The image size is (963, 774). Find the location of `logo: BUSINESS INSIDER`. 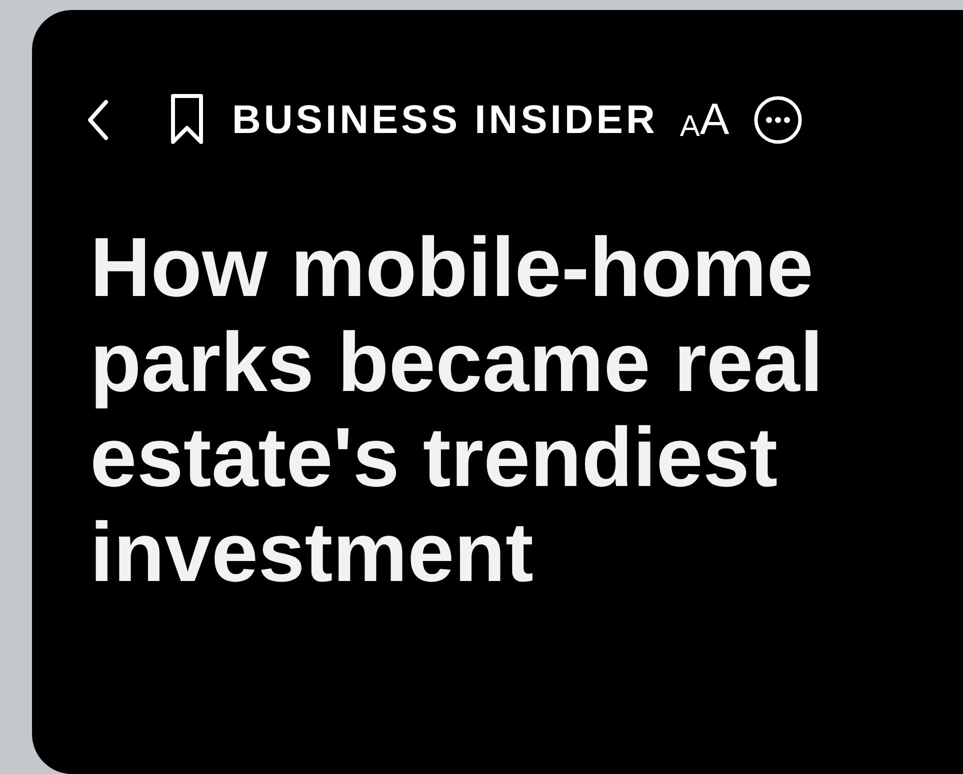

logo: BUSINESS INSIDER is located at coordinates (445, 120).